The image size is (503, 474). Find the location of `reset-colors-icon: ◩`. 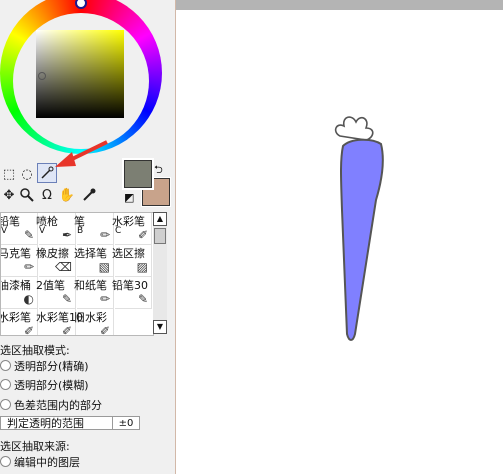

reset-colors-icon: ◩ is located at coordinates (130, 198).